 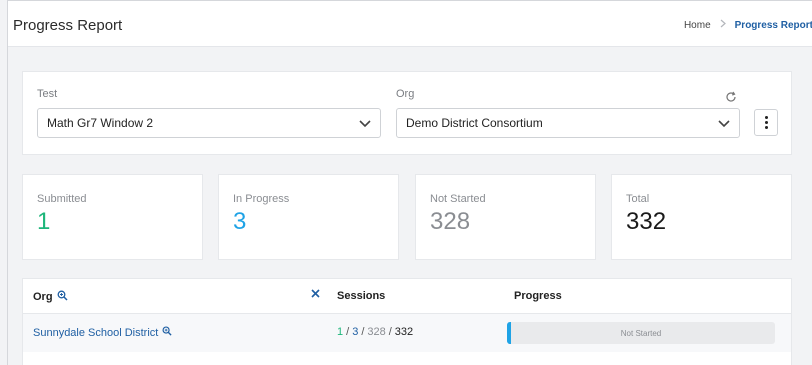 What do you see at coordinates (47, 94) in the screenshot?
I see `test-label: Test` at bounding box center [47, 94].